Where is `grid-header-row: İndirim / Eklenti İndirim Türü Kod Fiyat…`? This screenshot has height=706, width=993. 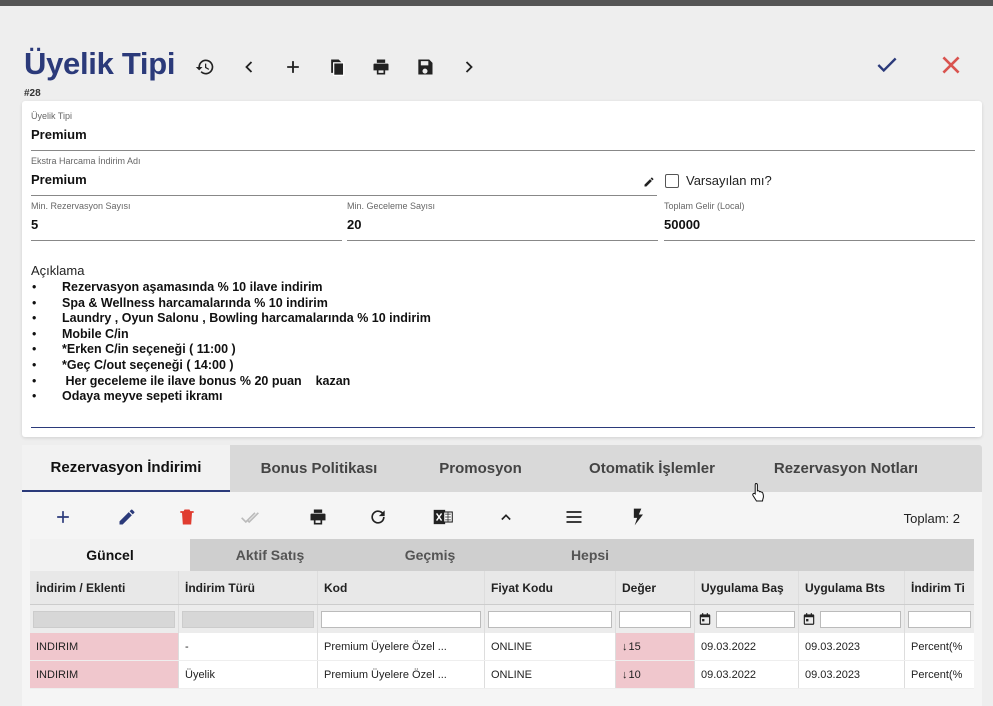 grid-header-row: İndirim / Eklenti İndirim Türü Kod Fiyat… is located at coordinates (502, 588).